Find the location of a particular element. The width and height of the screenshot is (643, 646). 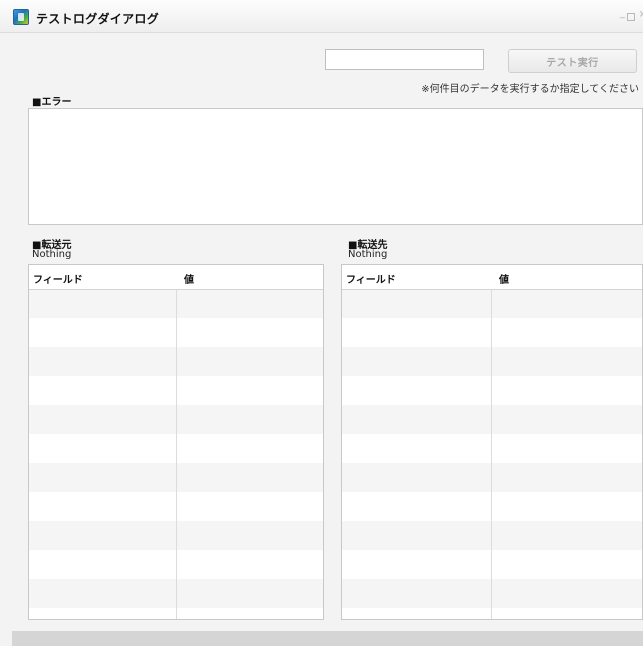

destination-column-divider is located at coordinates (491, 442).